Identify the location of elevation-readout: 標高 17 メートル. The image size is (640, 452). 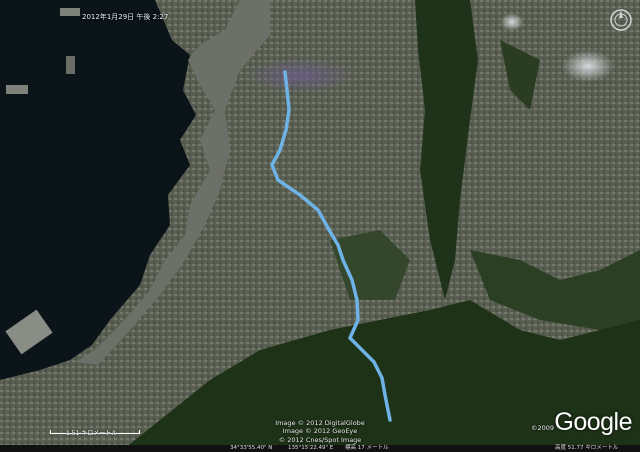
(367, 448).